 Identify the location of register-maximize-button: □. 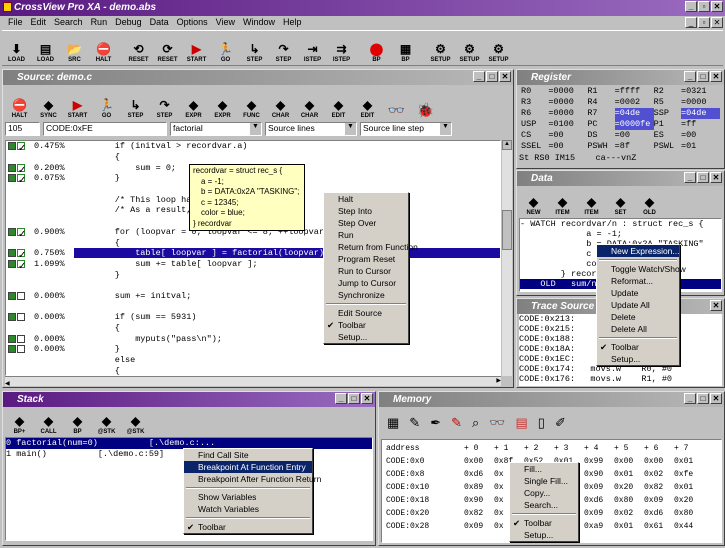
(703, 76).